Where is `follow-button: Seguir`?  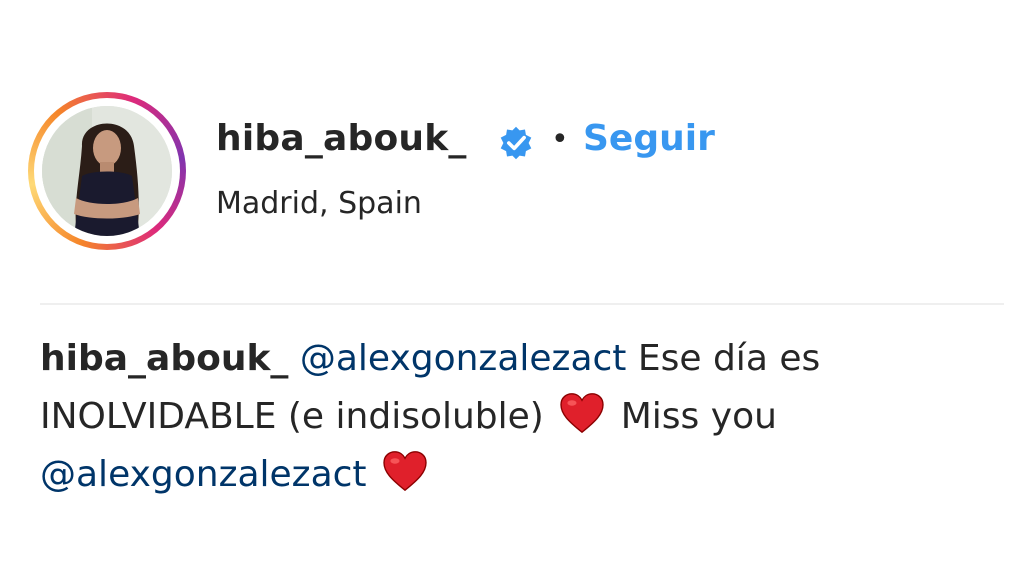 follow-button: Seguir is located at coordinates (649, 138).